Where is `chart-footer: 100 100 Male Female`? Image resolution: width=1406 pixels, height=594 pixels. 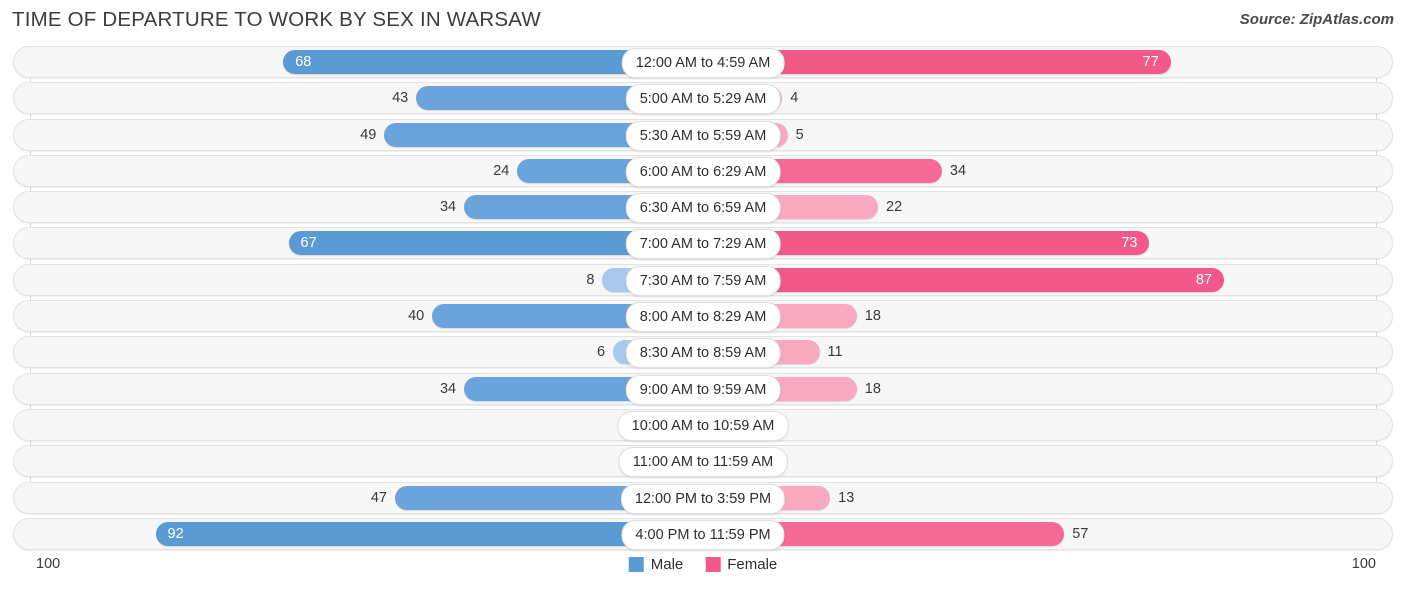 chart-footer: 100 100 Male Female is located at coordinates (703, 571).